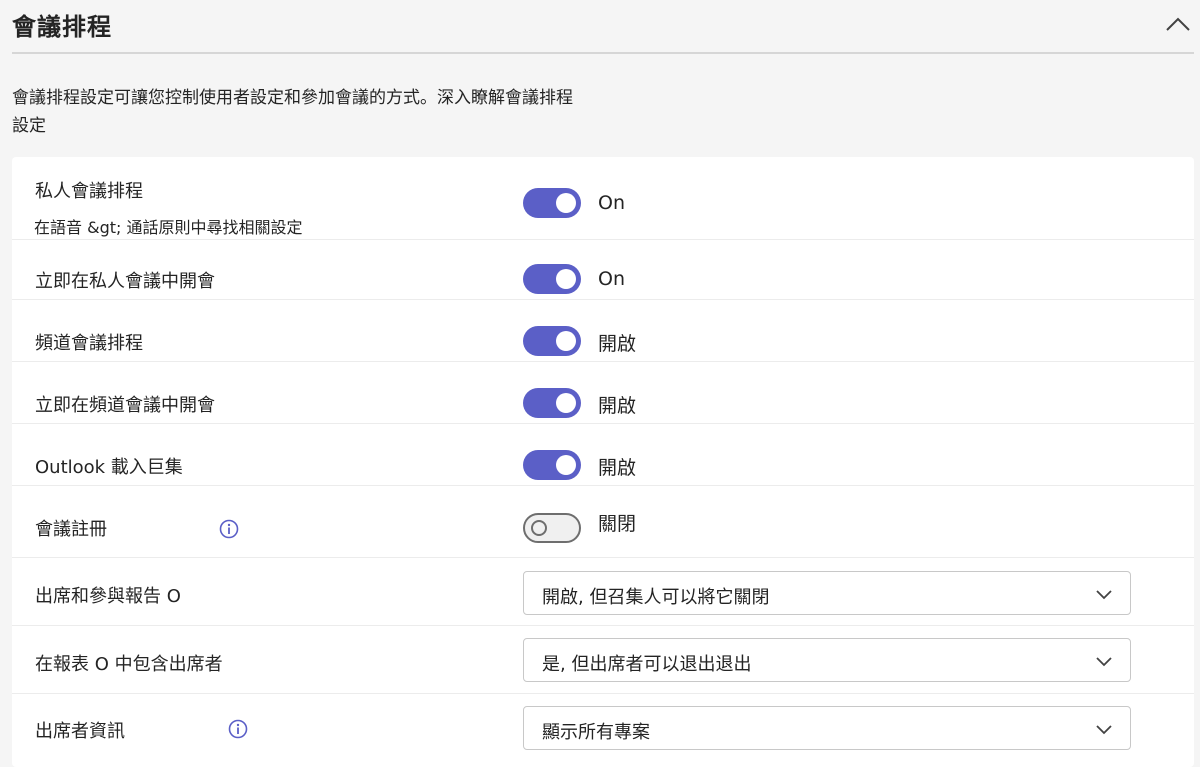 The height and width of the screenshot is (767, 1200). What do you see at coordinates (71, 529) in the screenshot?
I see `meeting-registration-label: 會議註冊` at bounding box center [71, 529].